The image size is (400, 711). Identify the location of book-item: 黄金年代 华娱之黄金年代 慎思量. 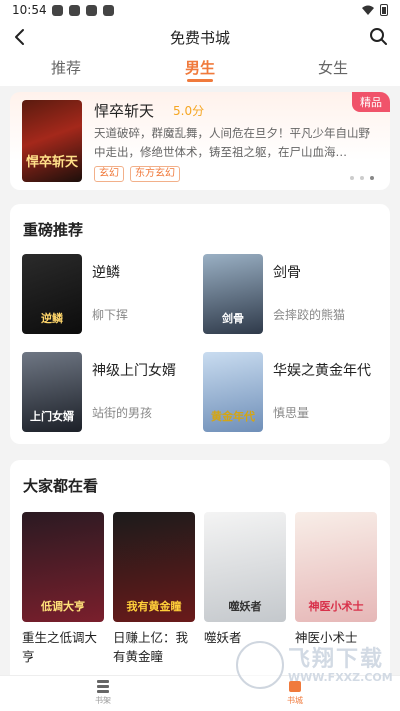
(293, 392).